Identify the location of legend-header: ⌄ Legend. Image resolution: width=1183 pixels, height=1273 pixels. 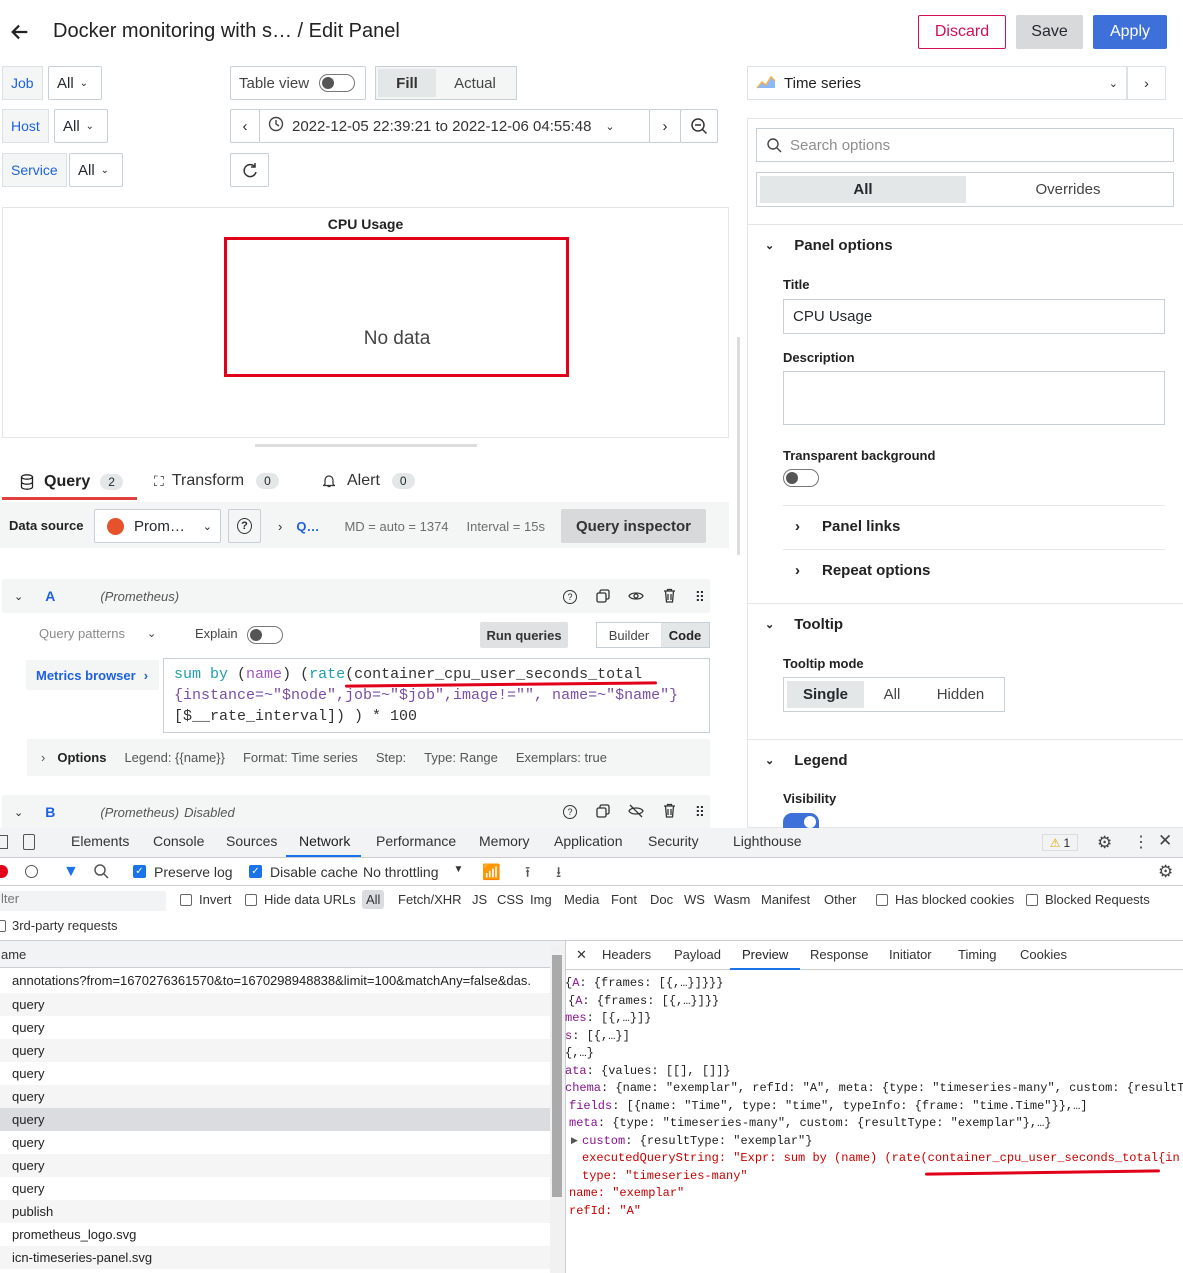
(806, 760).